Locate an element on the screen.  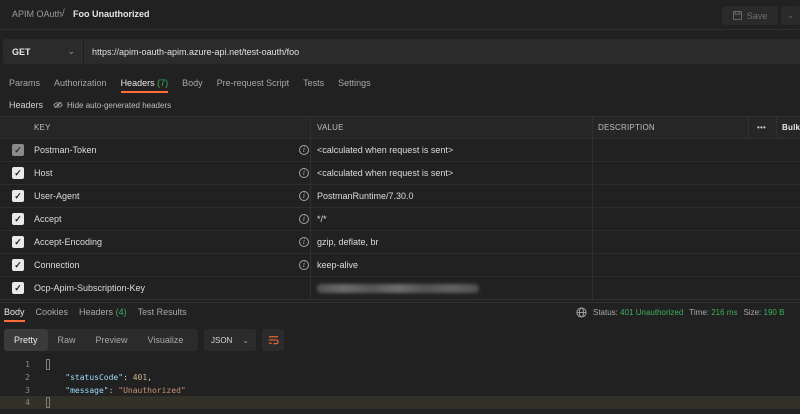
header-key: Connection is located at coordinates (57, 265).